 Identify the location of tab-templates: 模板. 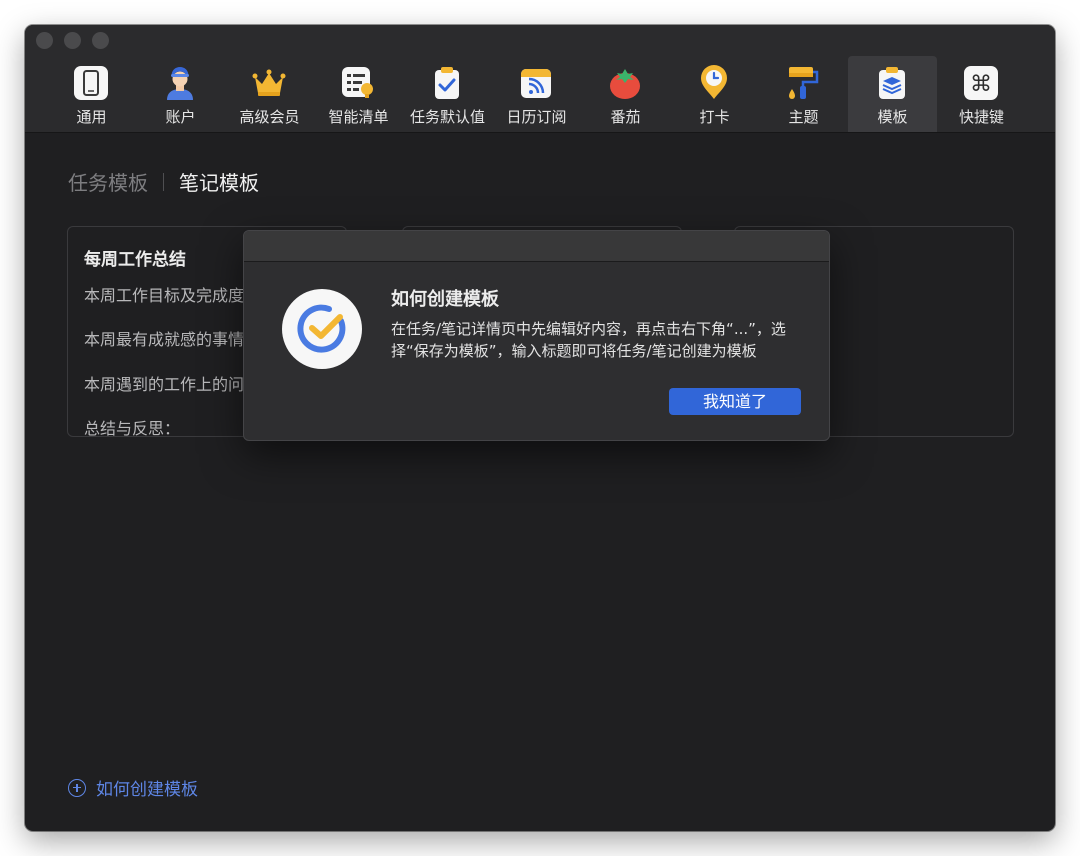
(892, 94).